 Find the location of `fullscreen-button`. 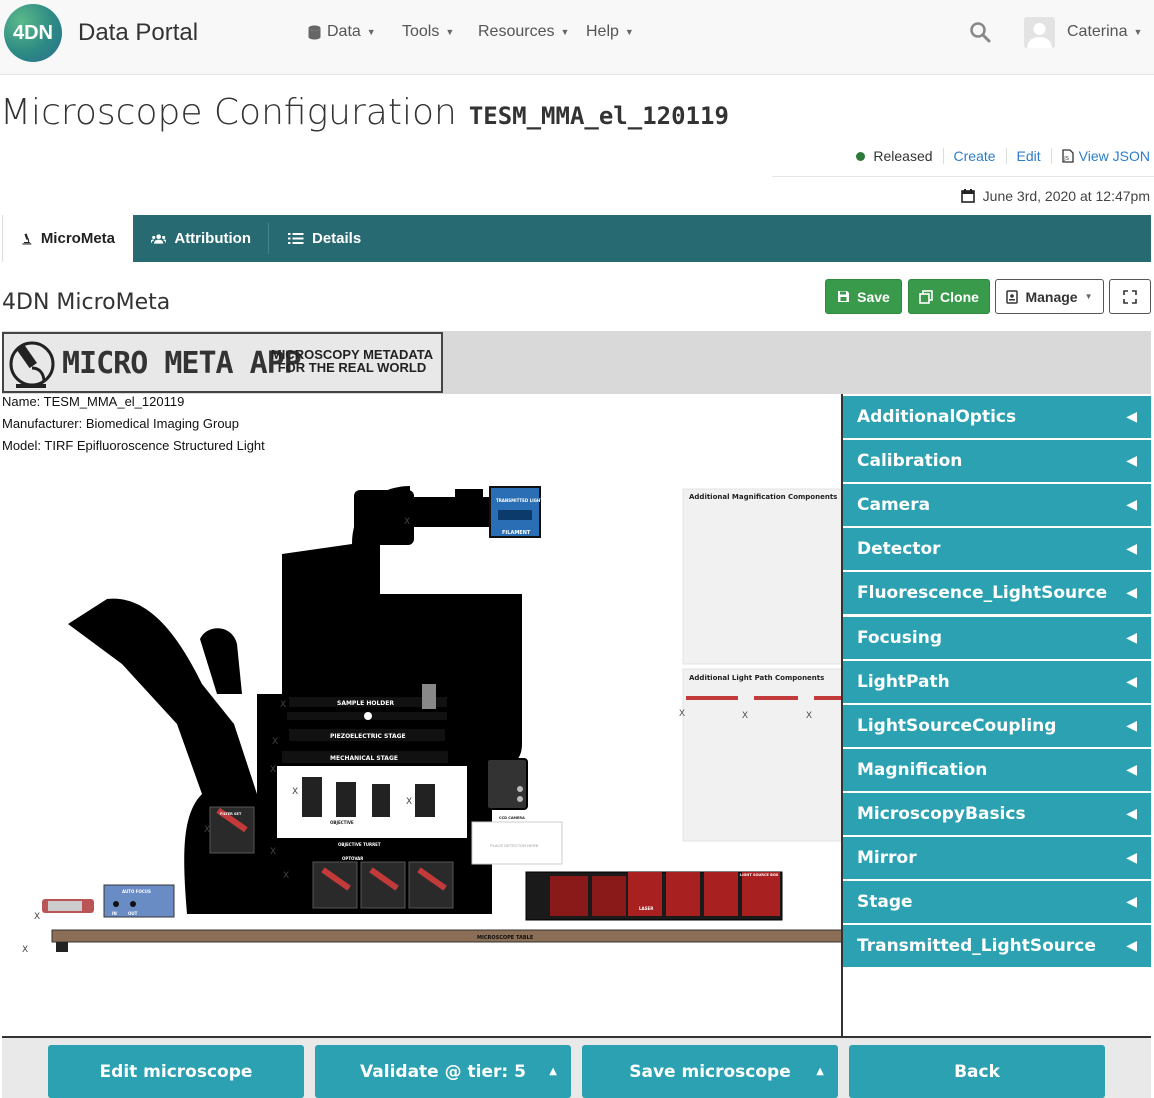

fullscreen-button is located at coordinates (1130, 296).